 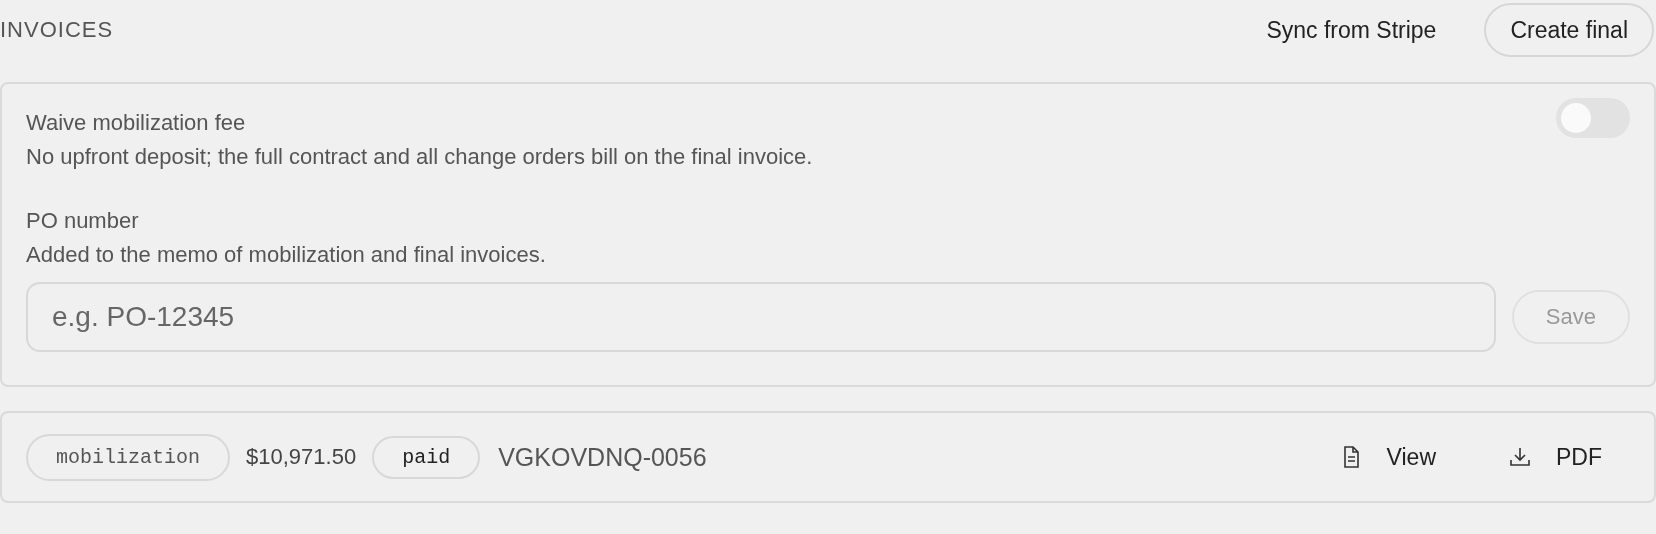 I want to click on po-number-field: e.g. PO-12345, so click(x=761, y=317).